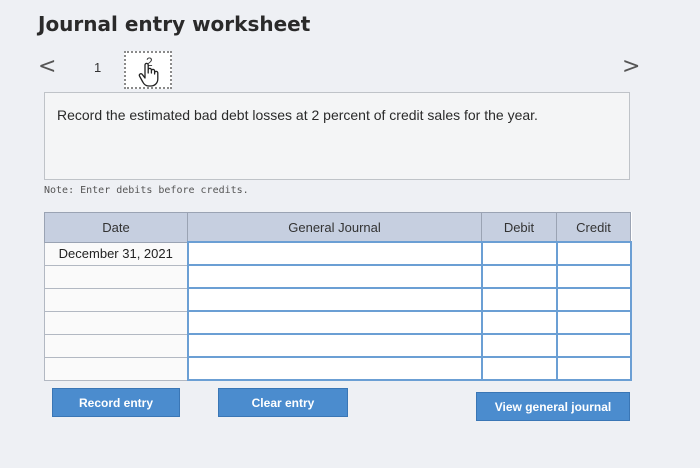 This screenshot has height=468, width=700. What do you see at coordinates (116, 227) in the screenshot?
I see `date-header: Date` at bounding box center [116, 227].